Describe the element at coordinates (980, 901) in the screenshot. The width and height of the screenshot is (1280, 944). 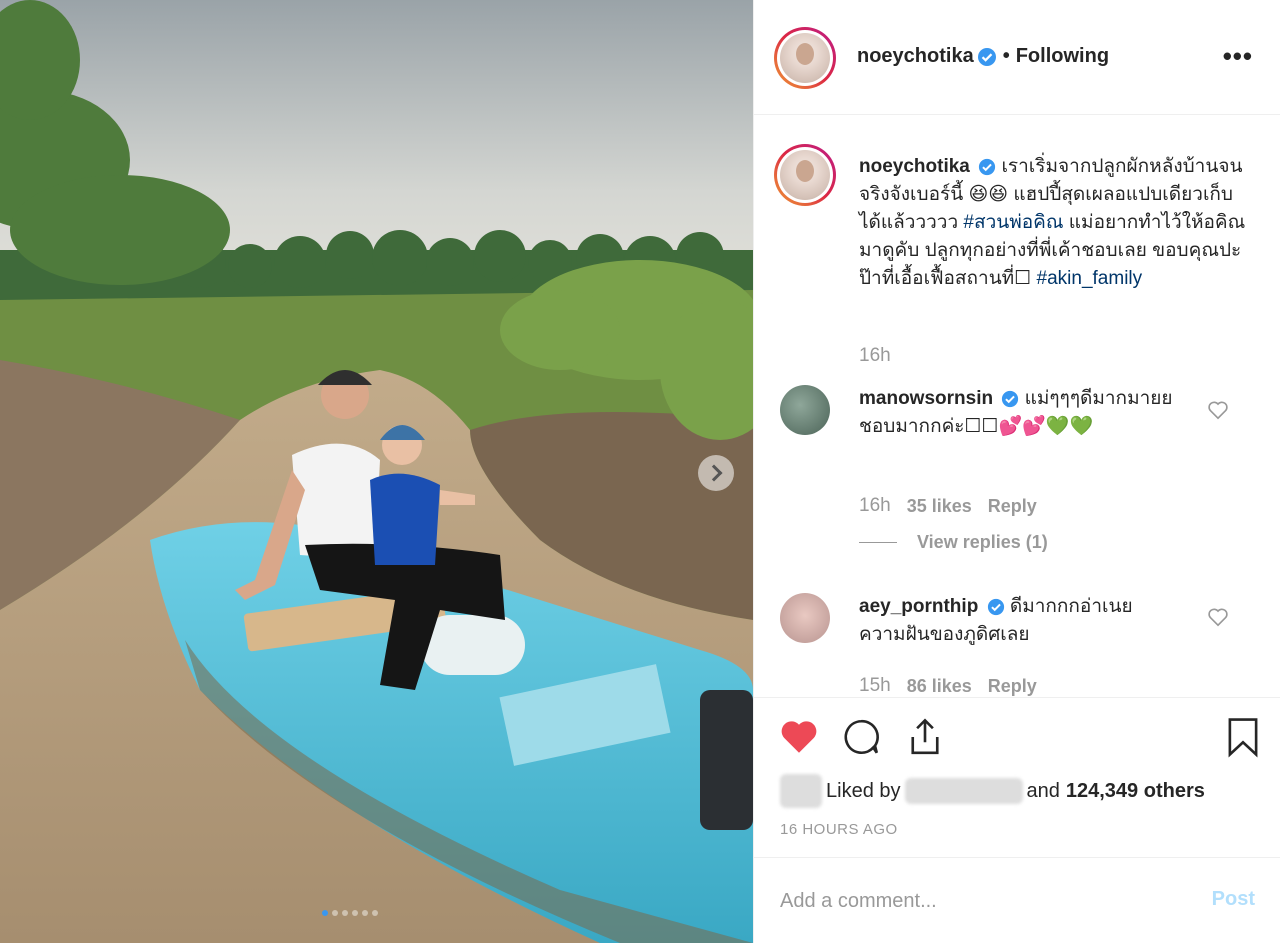
I see `add-comment-input` at that location.